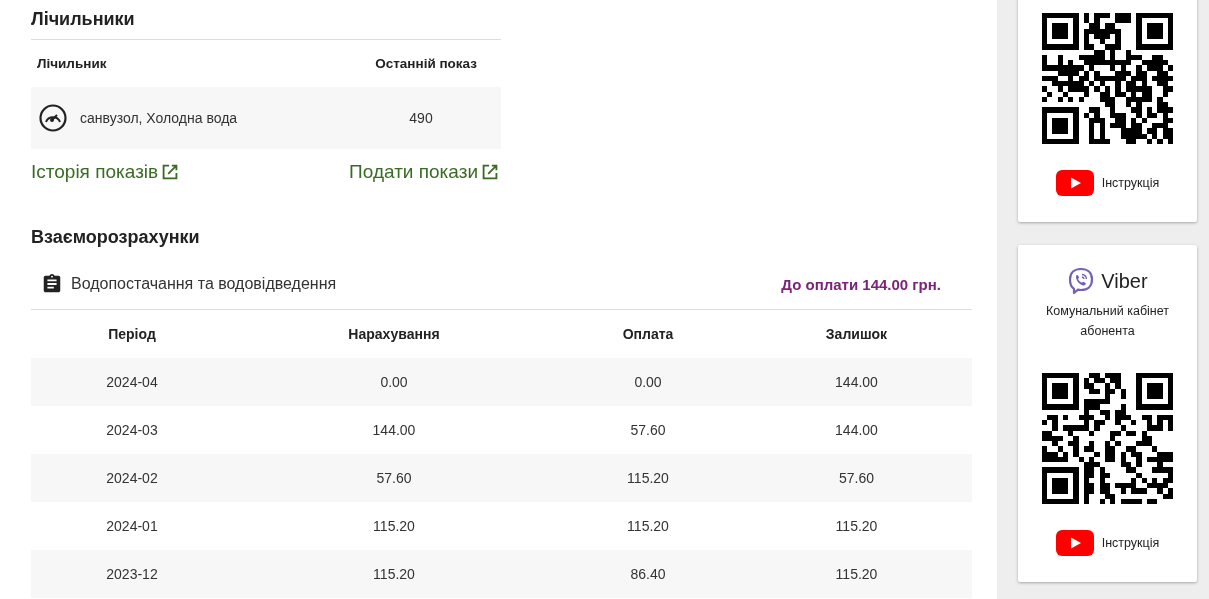 The image size is (1209, 599). What do you see at coordinates (116, 237) in the screenshot?
I see `section-title: Взаєморозрахунки` at bounding box center [116, 237].